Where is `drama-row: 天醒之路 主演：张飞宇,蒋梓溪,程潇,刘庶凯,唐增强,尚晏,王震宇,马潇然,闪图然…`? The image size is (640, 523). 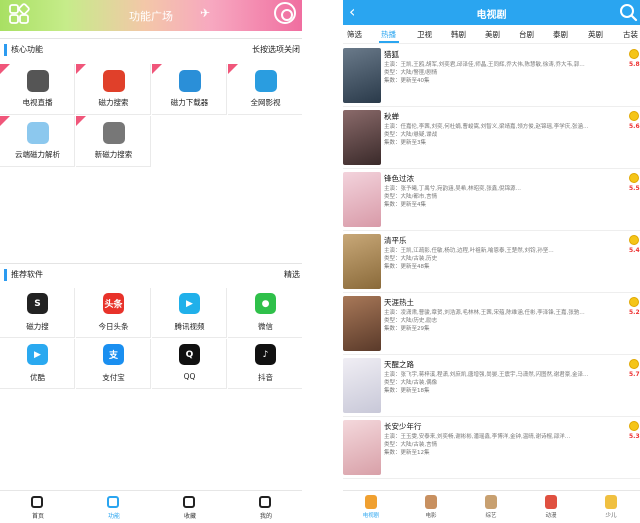 drama-row: 天醒之路 主演：张飞宇,蒋梓溪,程潇,刘庶凯,唐增强,尚晏,王震宇,马潇然,闪图然… is located at coordinates (491, 386).